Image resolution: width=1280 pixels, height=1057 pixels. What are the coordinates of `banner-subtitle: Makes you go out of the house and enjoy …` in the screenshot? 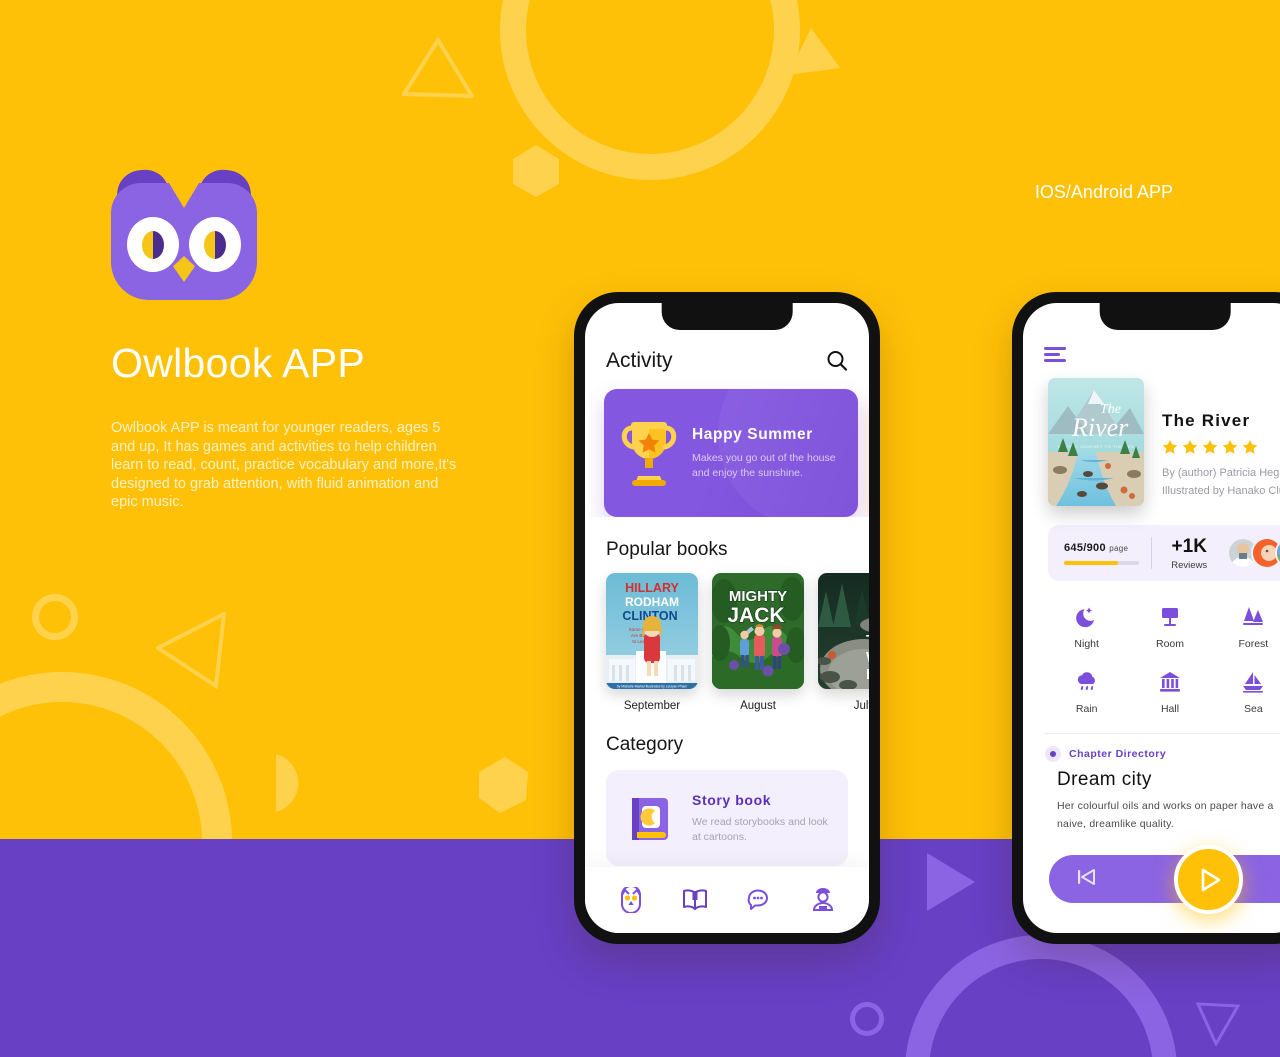 It's located at (764, 465).